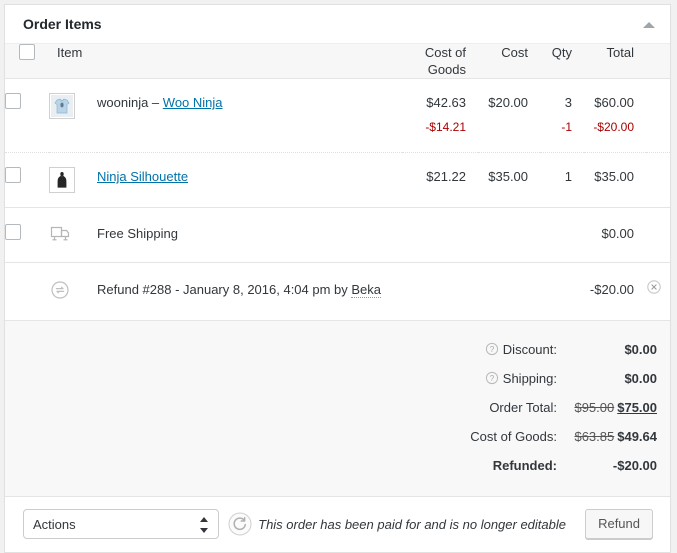 The image size is (677, 553). What do you see at coordinates (62, 106) in the screenshot?
I see `tshirt-thumbnail` at bounding box center [62, 106].